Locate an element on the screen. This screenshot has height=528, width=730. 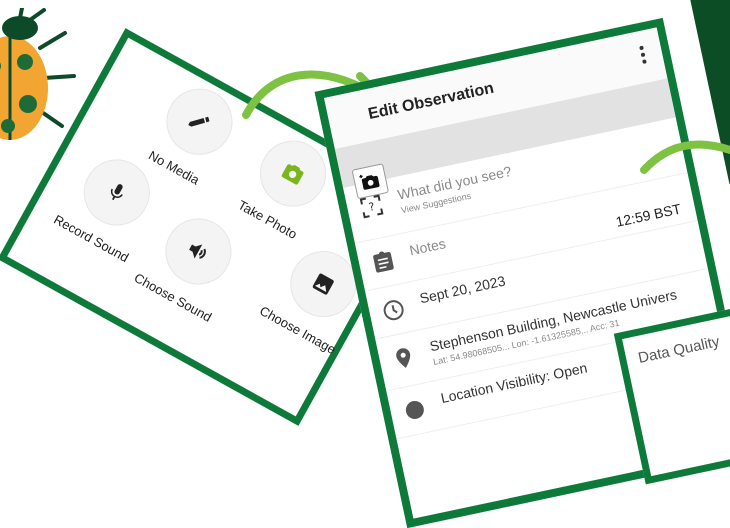
notes-field: Notes is located at coordinates (427, 246).